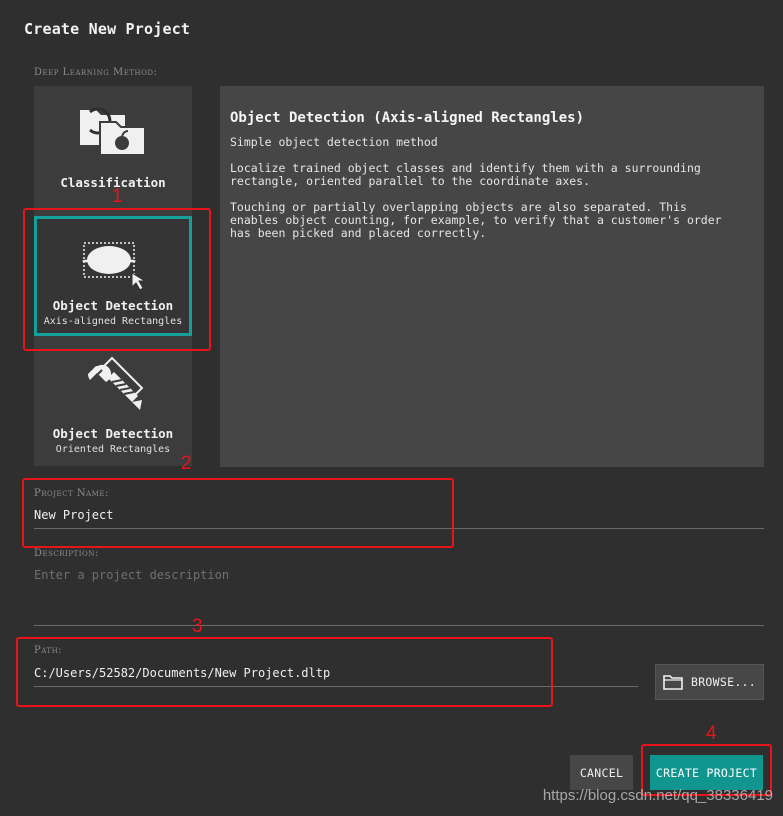  I want to click on folder-icon, so click(673, 682).